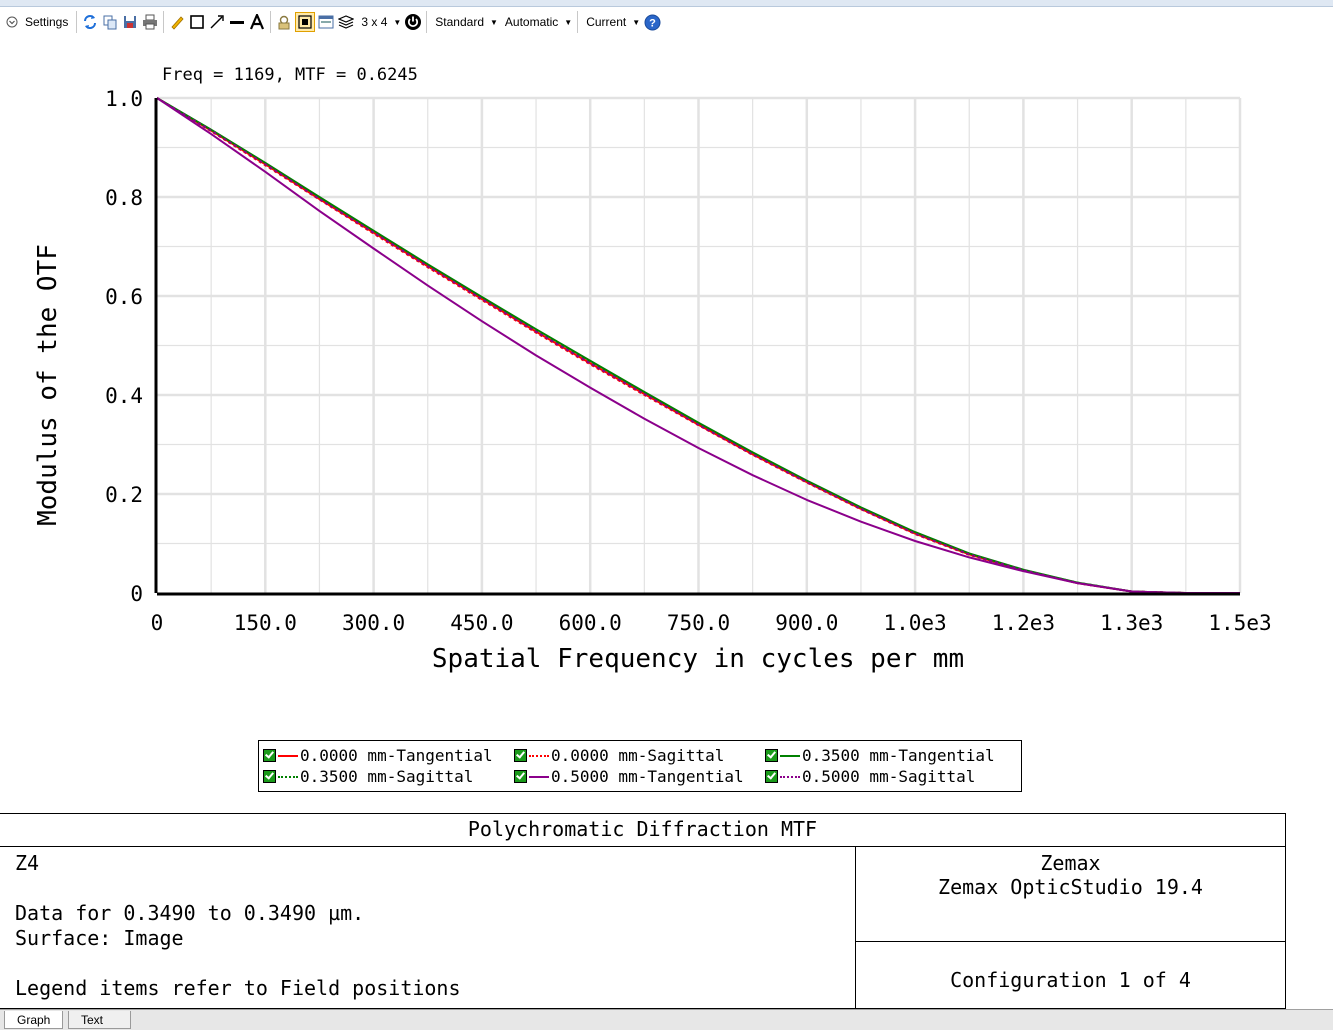 Image resolution: width=1333 pixels, height=1030 pixels. What do you see at coordinates (47, 22) in the screenshot?
I see `settings-label: Settings` at bounding box center [47, 22].